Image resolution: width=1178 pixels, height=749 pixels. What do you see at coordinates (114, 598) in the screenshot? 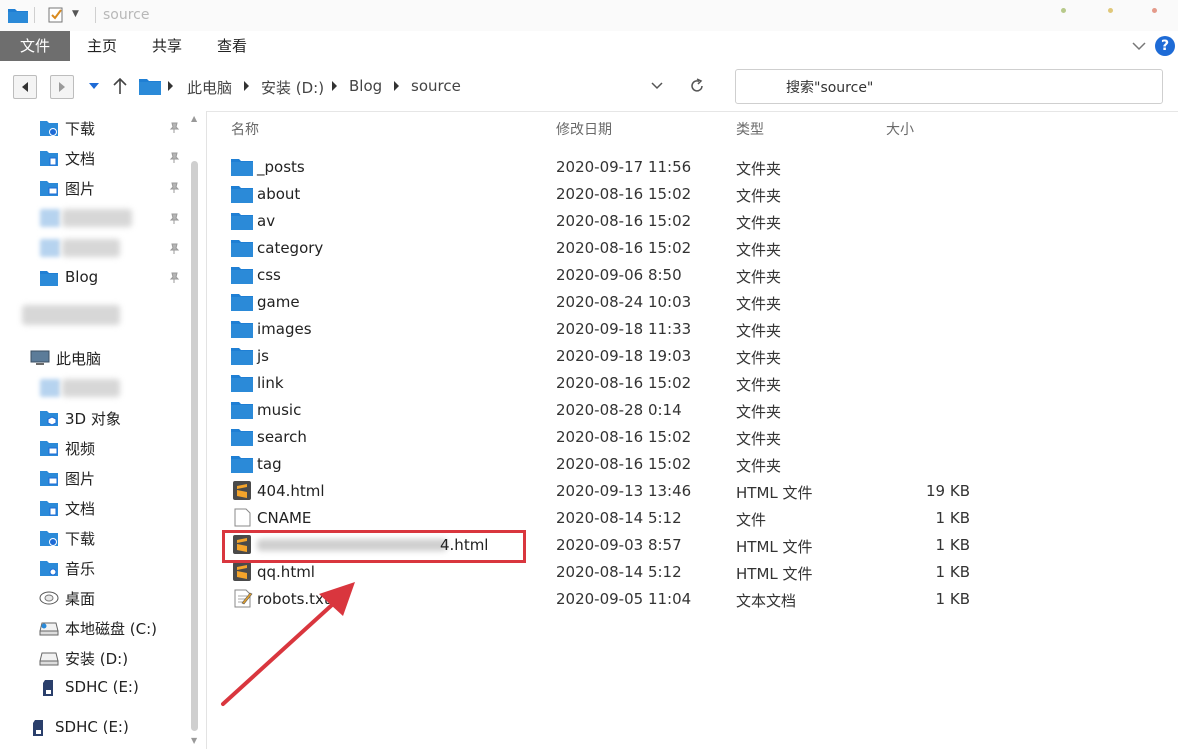
I see `nav-item-desktop: 桌面` at bounding box center [114, 598].